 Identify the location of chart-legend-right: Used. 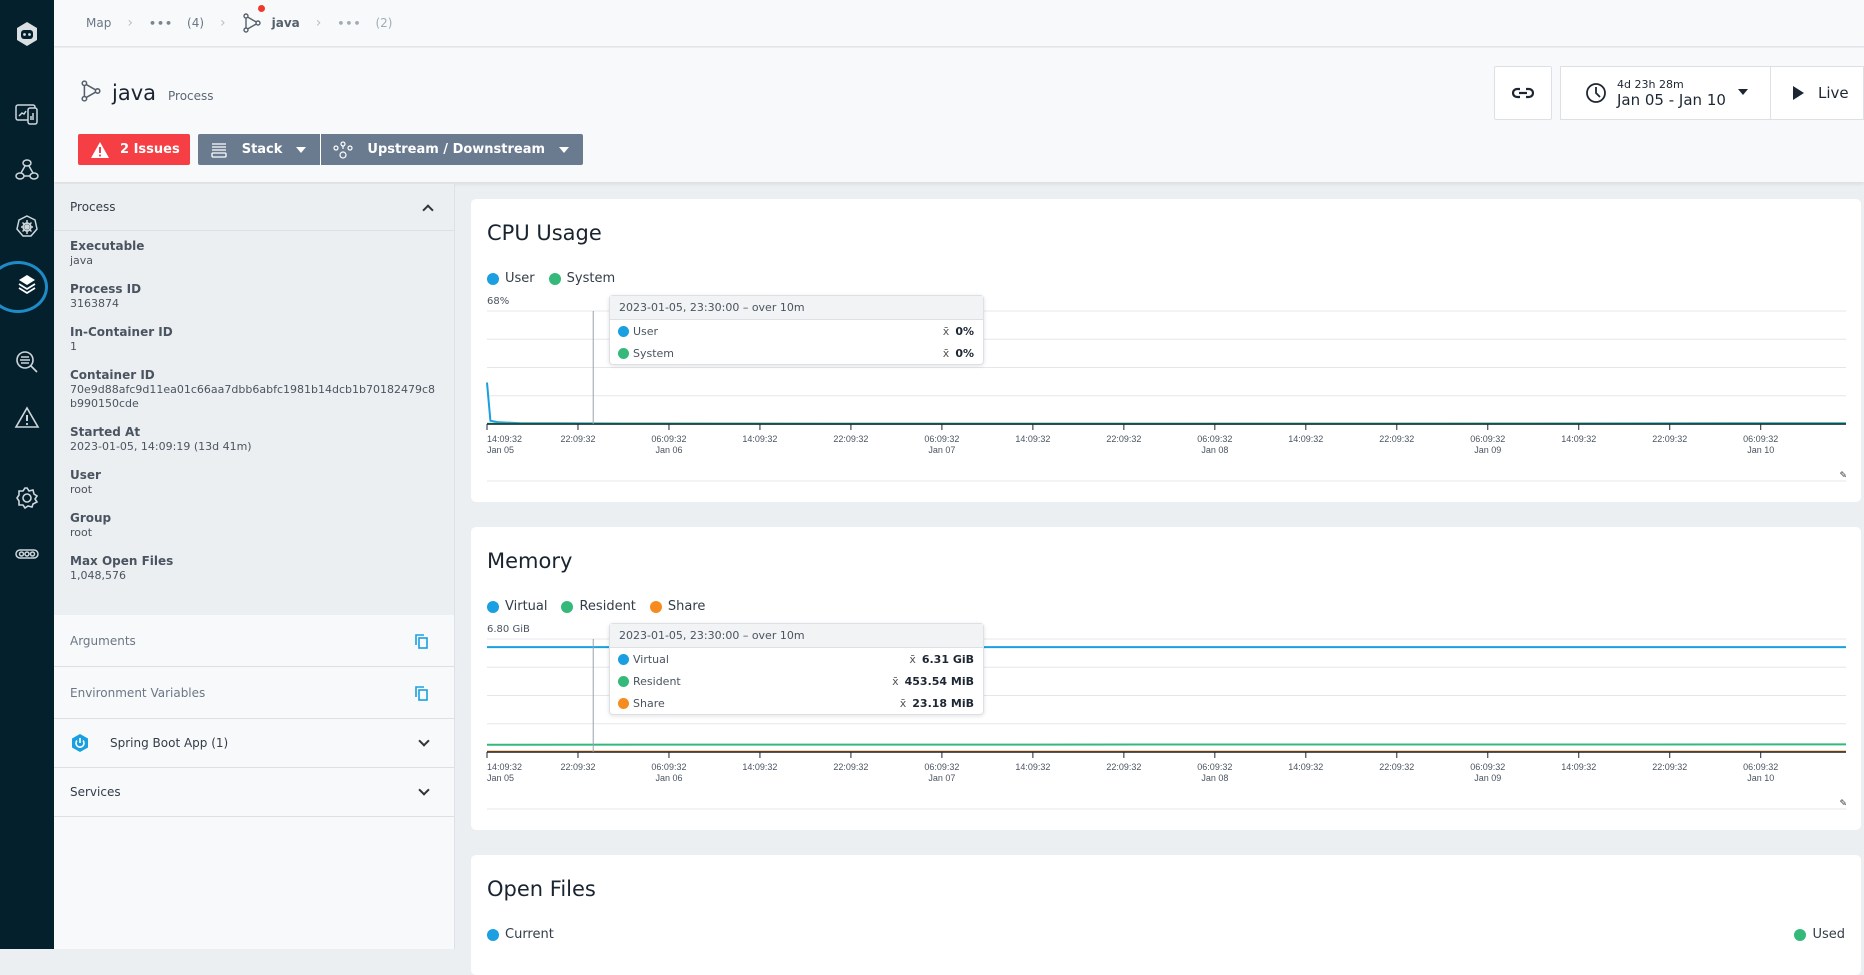
(1819, 934).